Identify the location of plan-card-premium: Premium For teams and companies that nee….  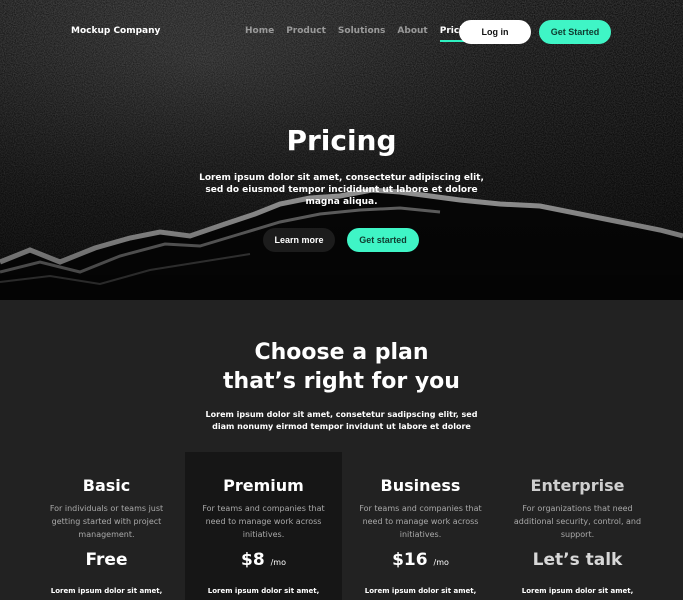
(263, 526).